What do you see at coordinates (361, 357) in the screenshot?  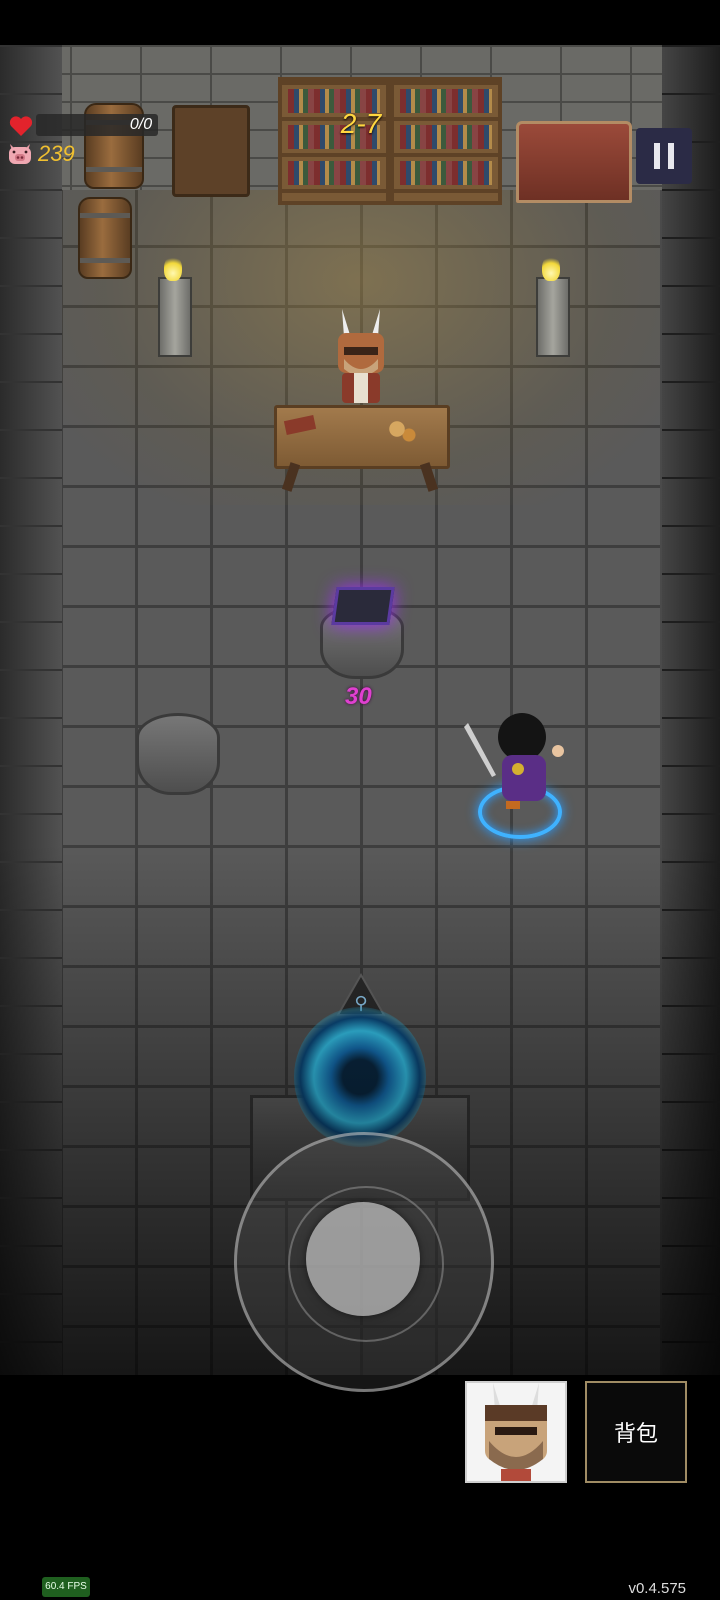 I see `merchant-npc` at bounding box center [361, 357].